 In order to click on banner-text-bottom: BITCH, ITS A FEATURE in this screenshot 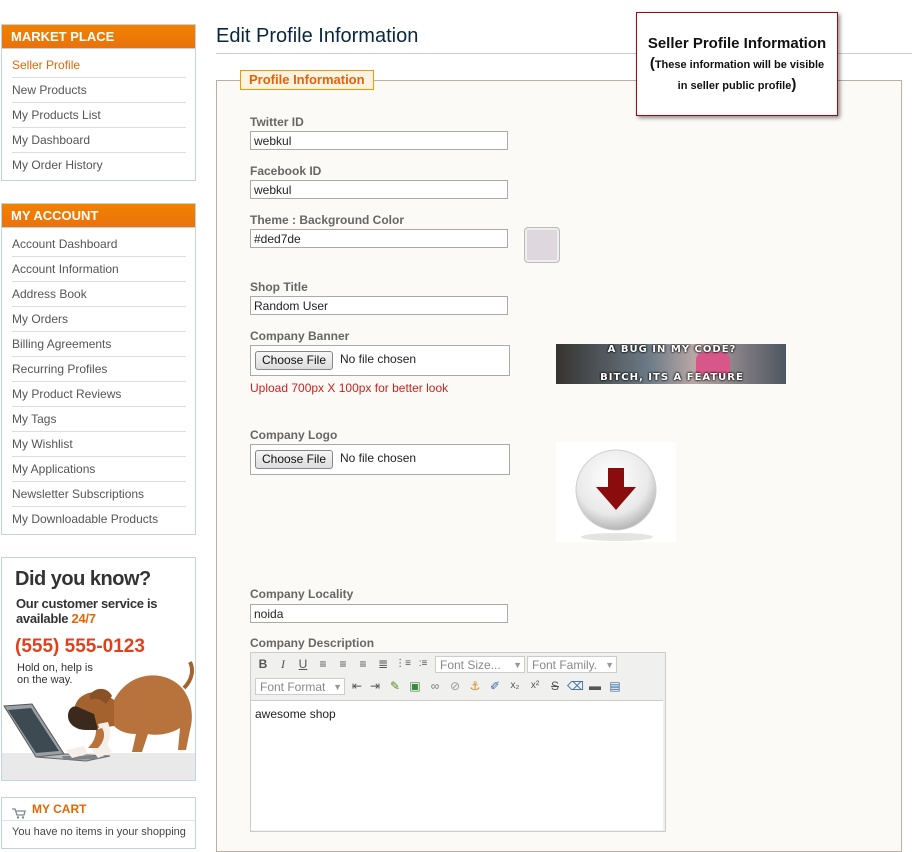, I will do `click(672, 377)`.